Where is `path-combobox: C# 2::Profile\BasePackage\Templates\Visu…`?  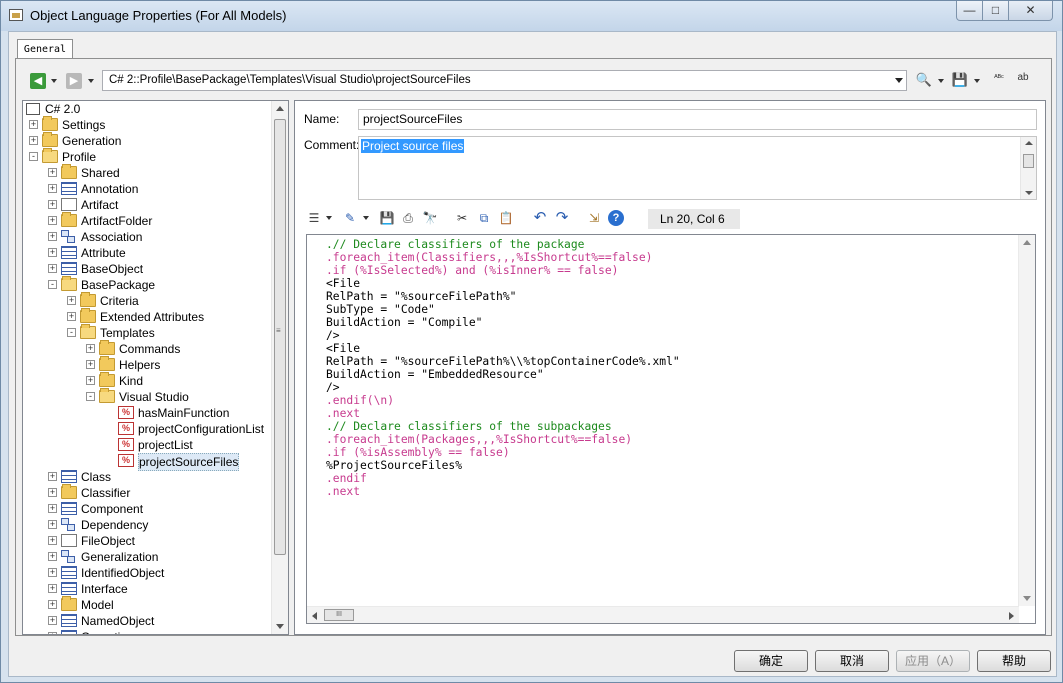 path-combobox: C# 2::Profile\BasePackage\Templates\Visu… is located at coordinates (504, 80).